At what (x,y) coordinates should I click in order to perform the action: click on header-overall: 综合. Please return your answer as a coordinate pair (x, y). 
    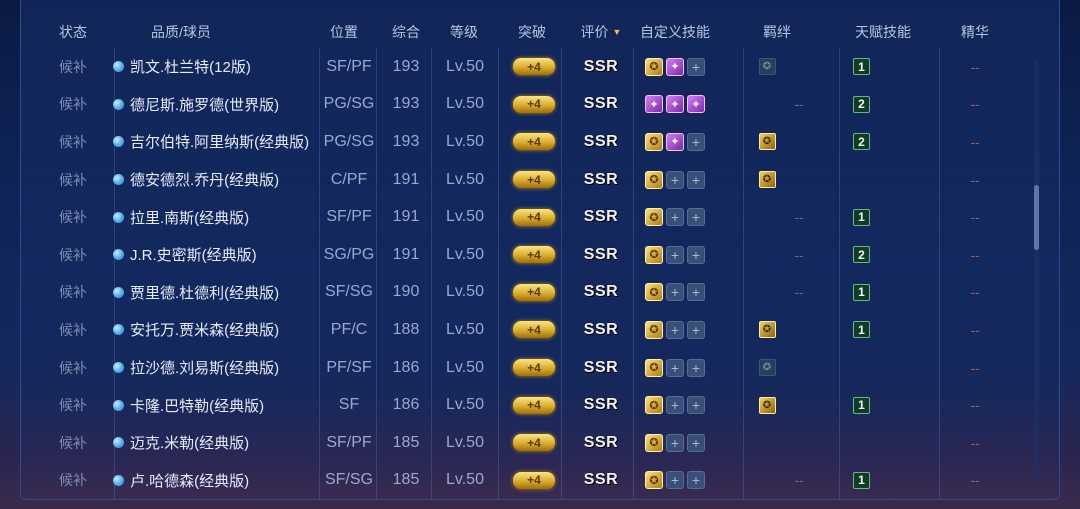
    Looking at the image, I should click on (406, 32).